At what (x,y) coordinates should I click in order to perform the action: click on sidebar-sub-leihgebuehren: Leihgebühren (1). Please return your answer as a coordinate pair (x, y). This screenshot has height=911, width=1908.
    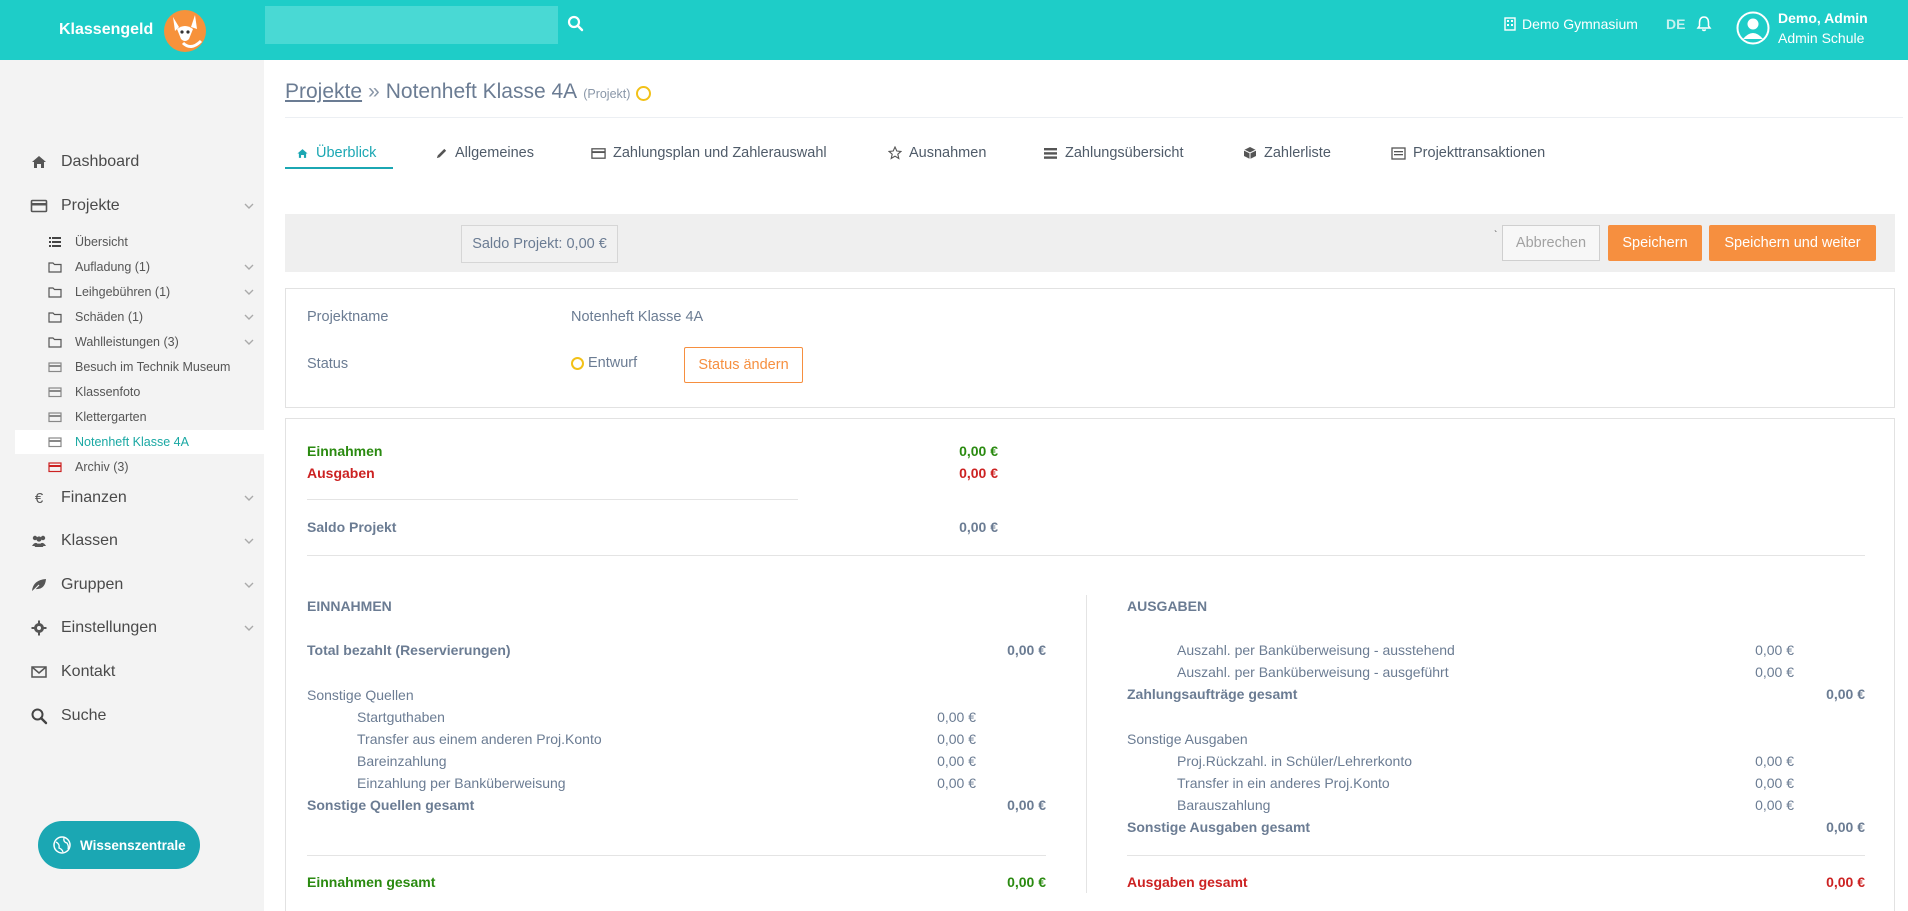
    Looking at the image, I should click on (139, 292).